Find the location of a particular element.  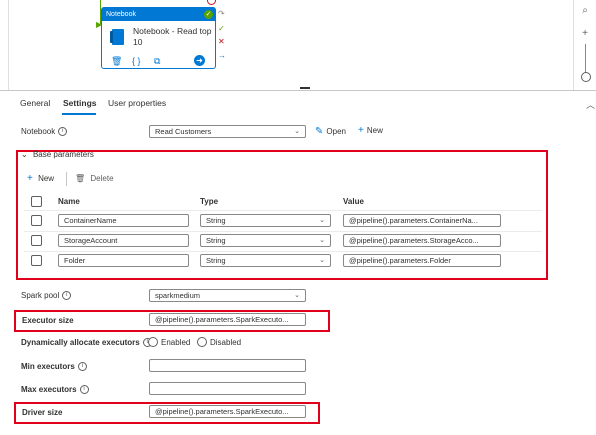

canvas-border-right is located at coordinates (573, 45).